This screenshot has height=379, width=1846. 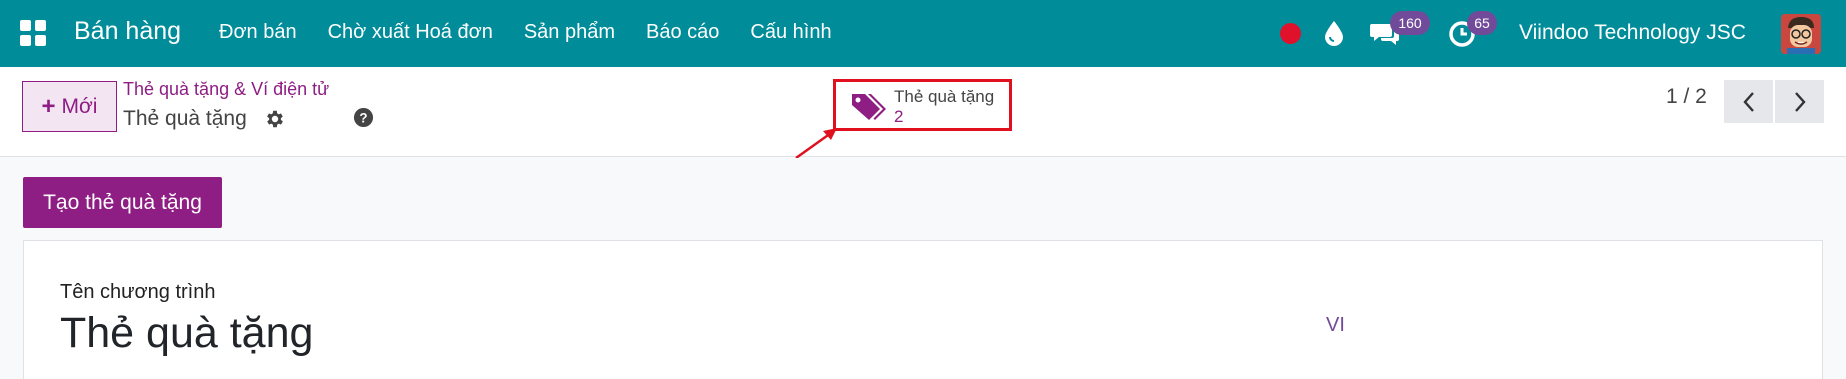 What do you see at coordinates (226, 89) in the screenshot?
I see `breadcrumb-parent: Thẻ quà tặng & Ví điện tử` at bounding box center [226, 89].